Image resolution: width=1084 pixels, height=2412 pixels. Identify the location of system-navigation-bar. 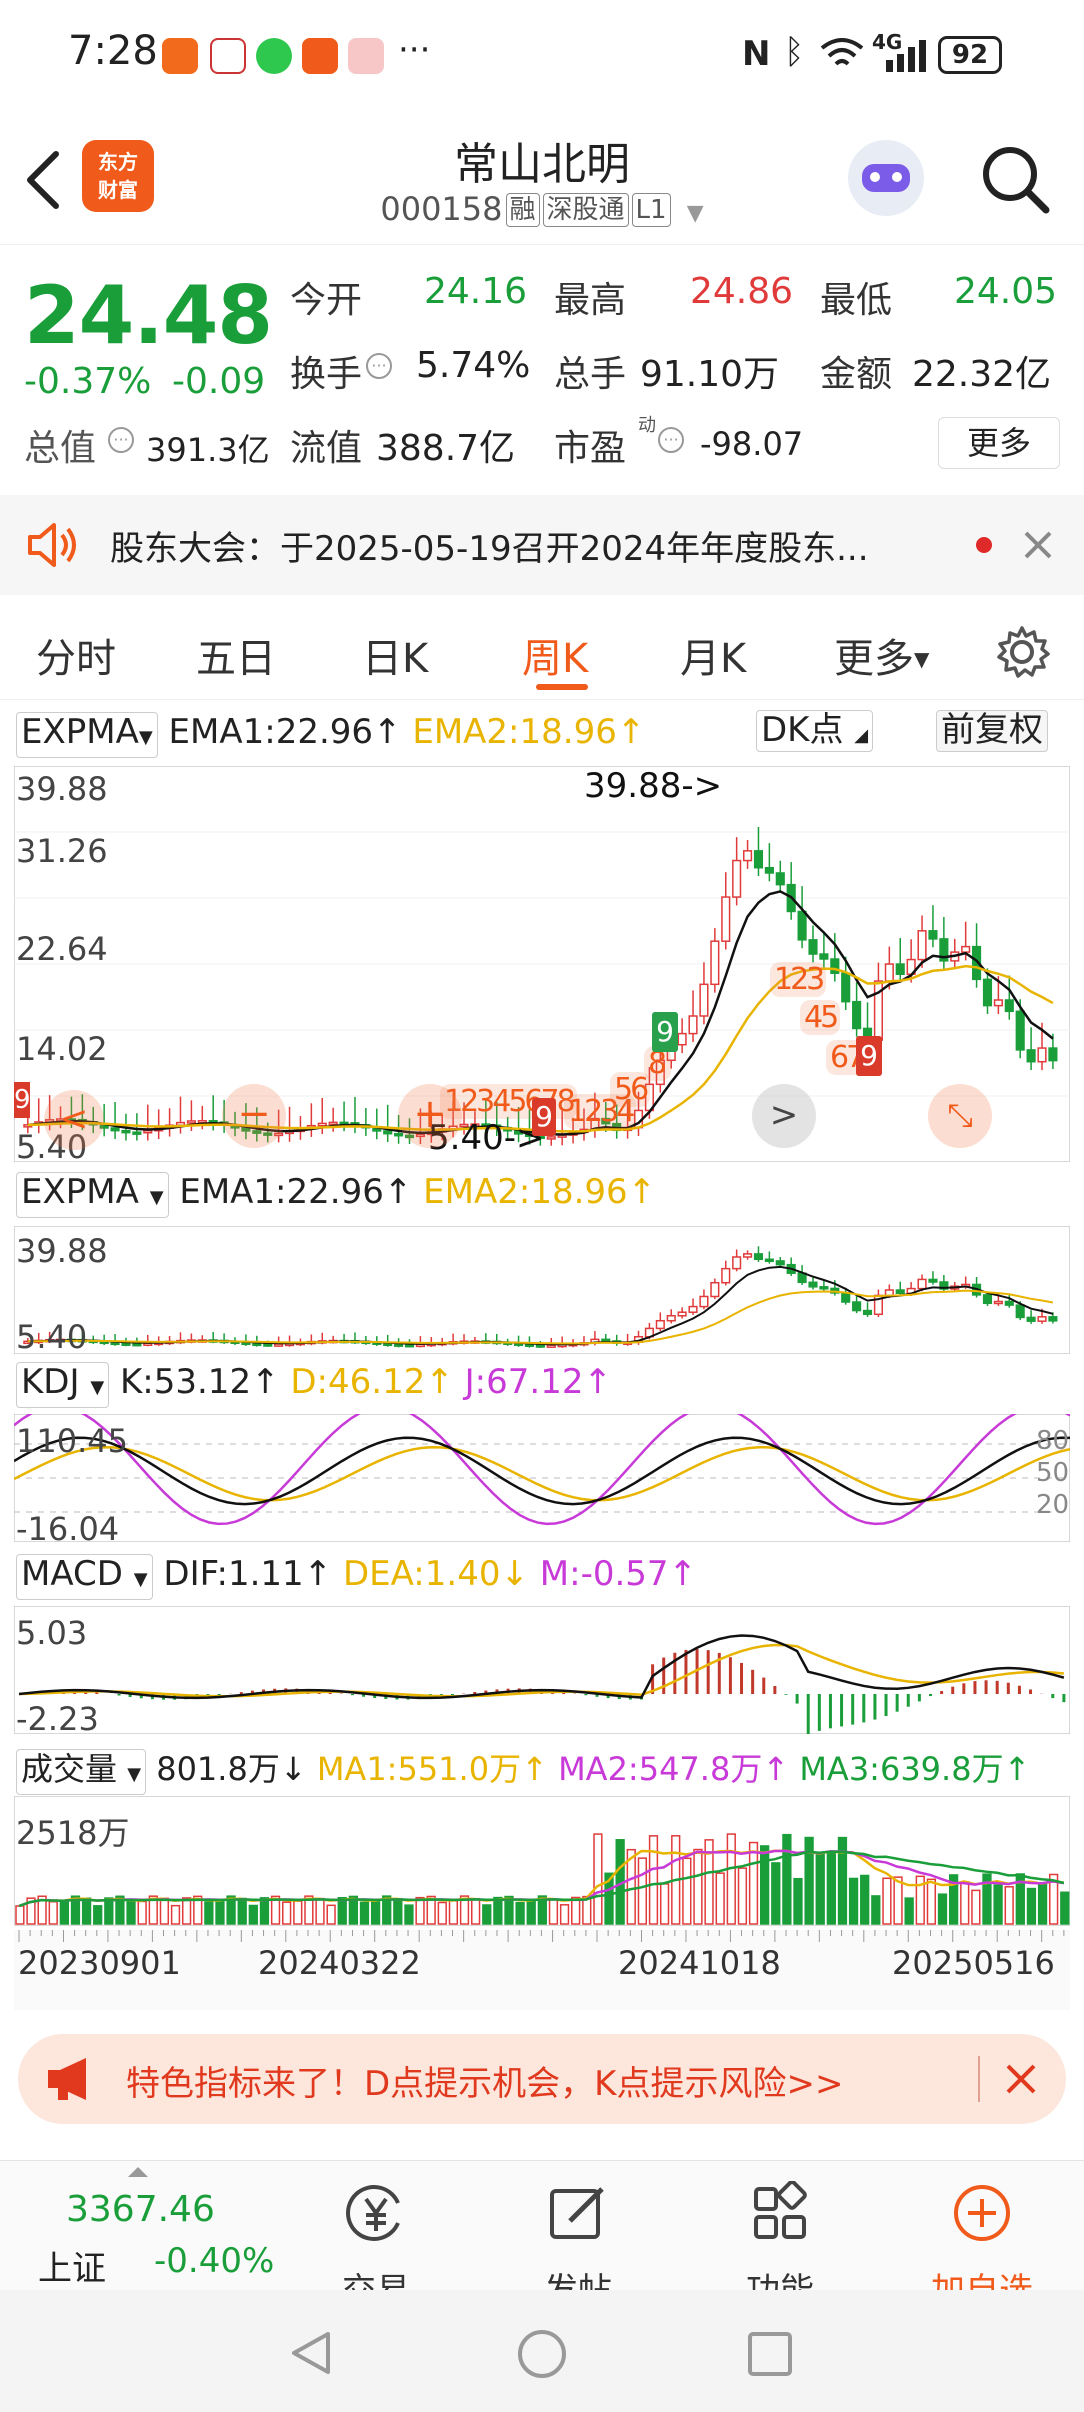
(542, 2351).